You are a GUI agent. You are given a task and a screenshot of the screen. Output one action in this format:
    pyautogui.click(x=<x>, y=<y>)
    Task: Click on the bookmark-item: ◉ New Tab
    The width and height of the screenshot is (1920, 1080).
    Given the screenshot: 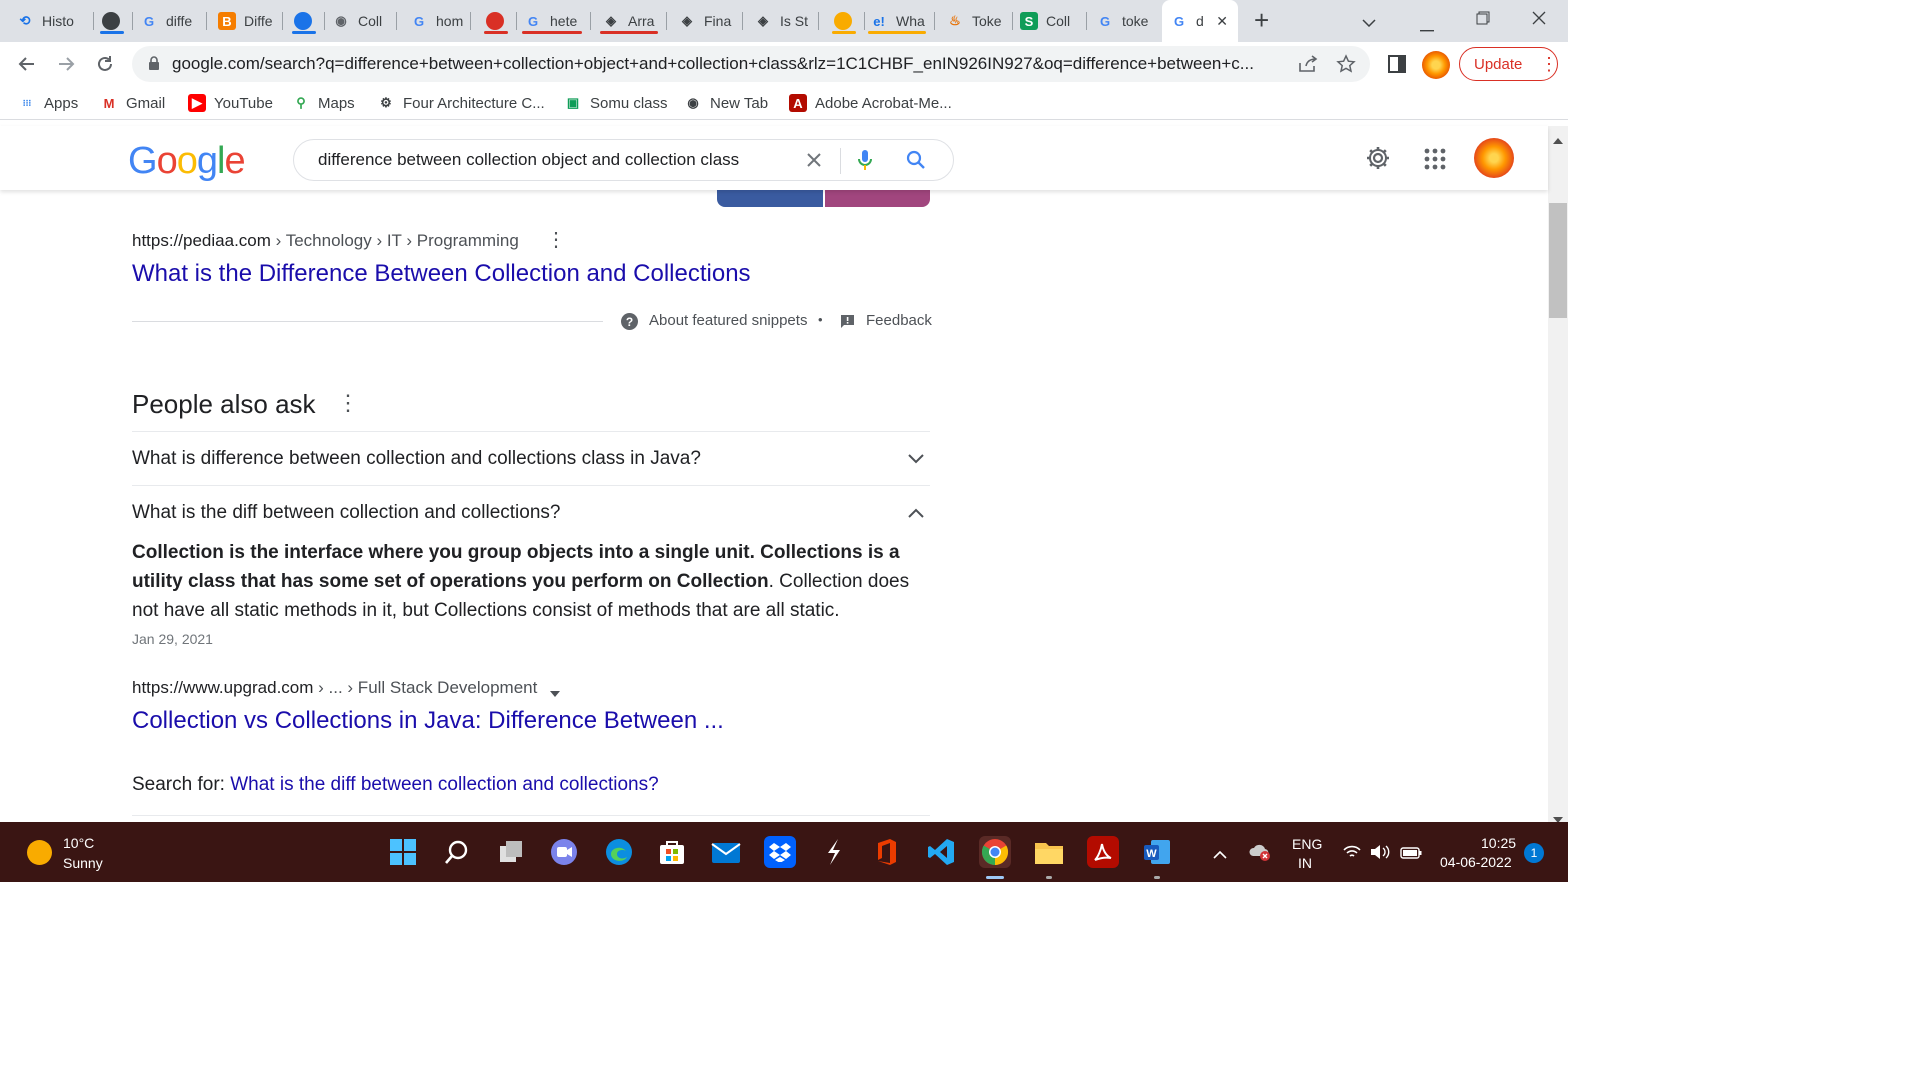 What is the action you would take?
    pyautogui.click(x=726, y=103)
    